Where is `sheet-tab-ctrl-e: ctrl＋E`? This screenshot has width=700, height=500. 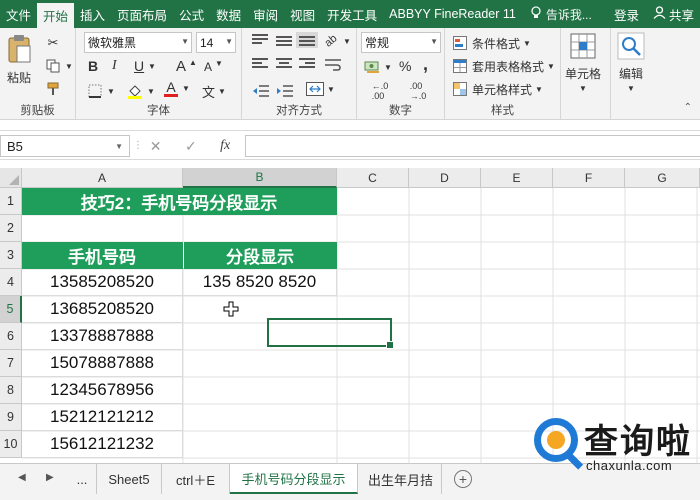 sheet-tab-ctrl-e: ctrl＋E is located at coordinates (196, 479).